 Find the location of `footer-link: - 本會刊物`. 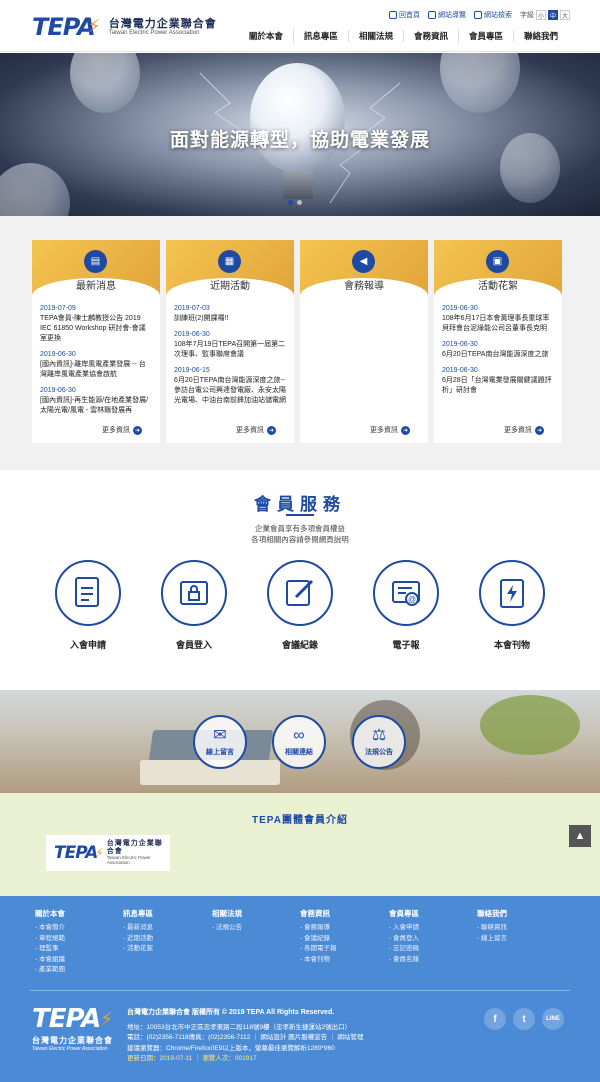

footer-link: - 本會刊物 is located at coordinates (318, 960).